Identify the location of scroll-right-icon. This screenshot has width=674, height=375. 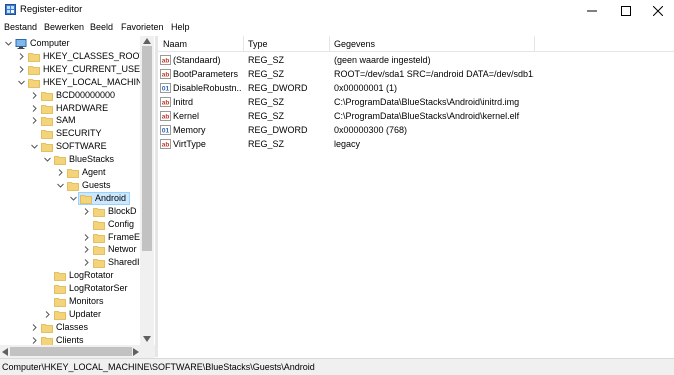
(136, 352).